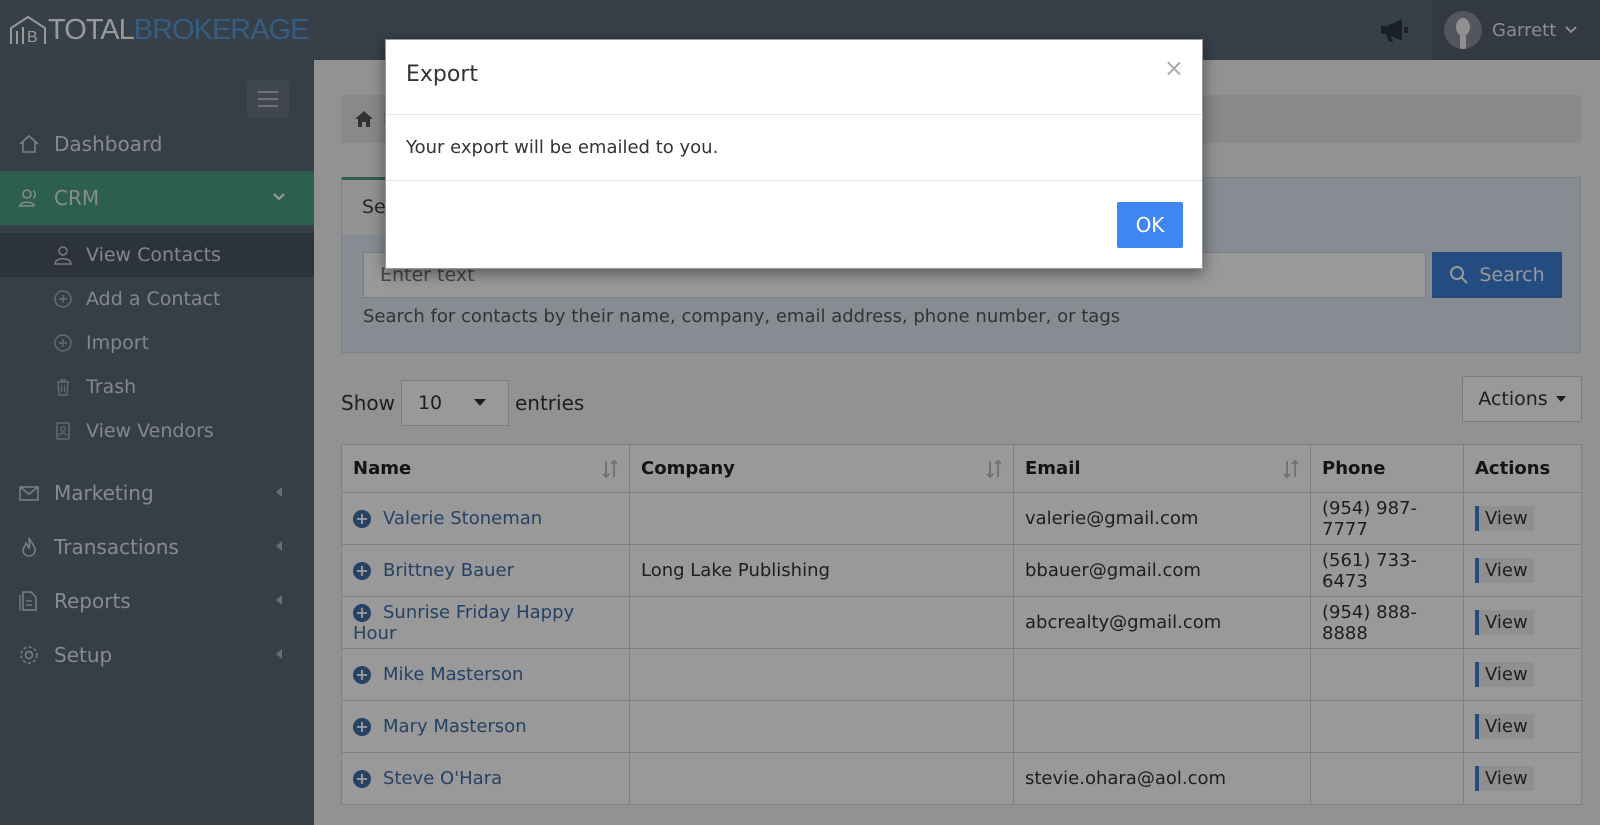  Describe the element at coordinates (794, 148) in the screenshot. I see `dialog-message: Your export will be emailed to you.` at that location.